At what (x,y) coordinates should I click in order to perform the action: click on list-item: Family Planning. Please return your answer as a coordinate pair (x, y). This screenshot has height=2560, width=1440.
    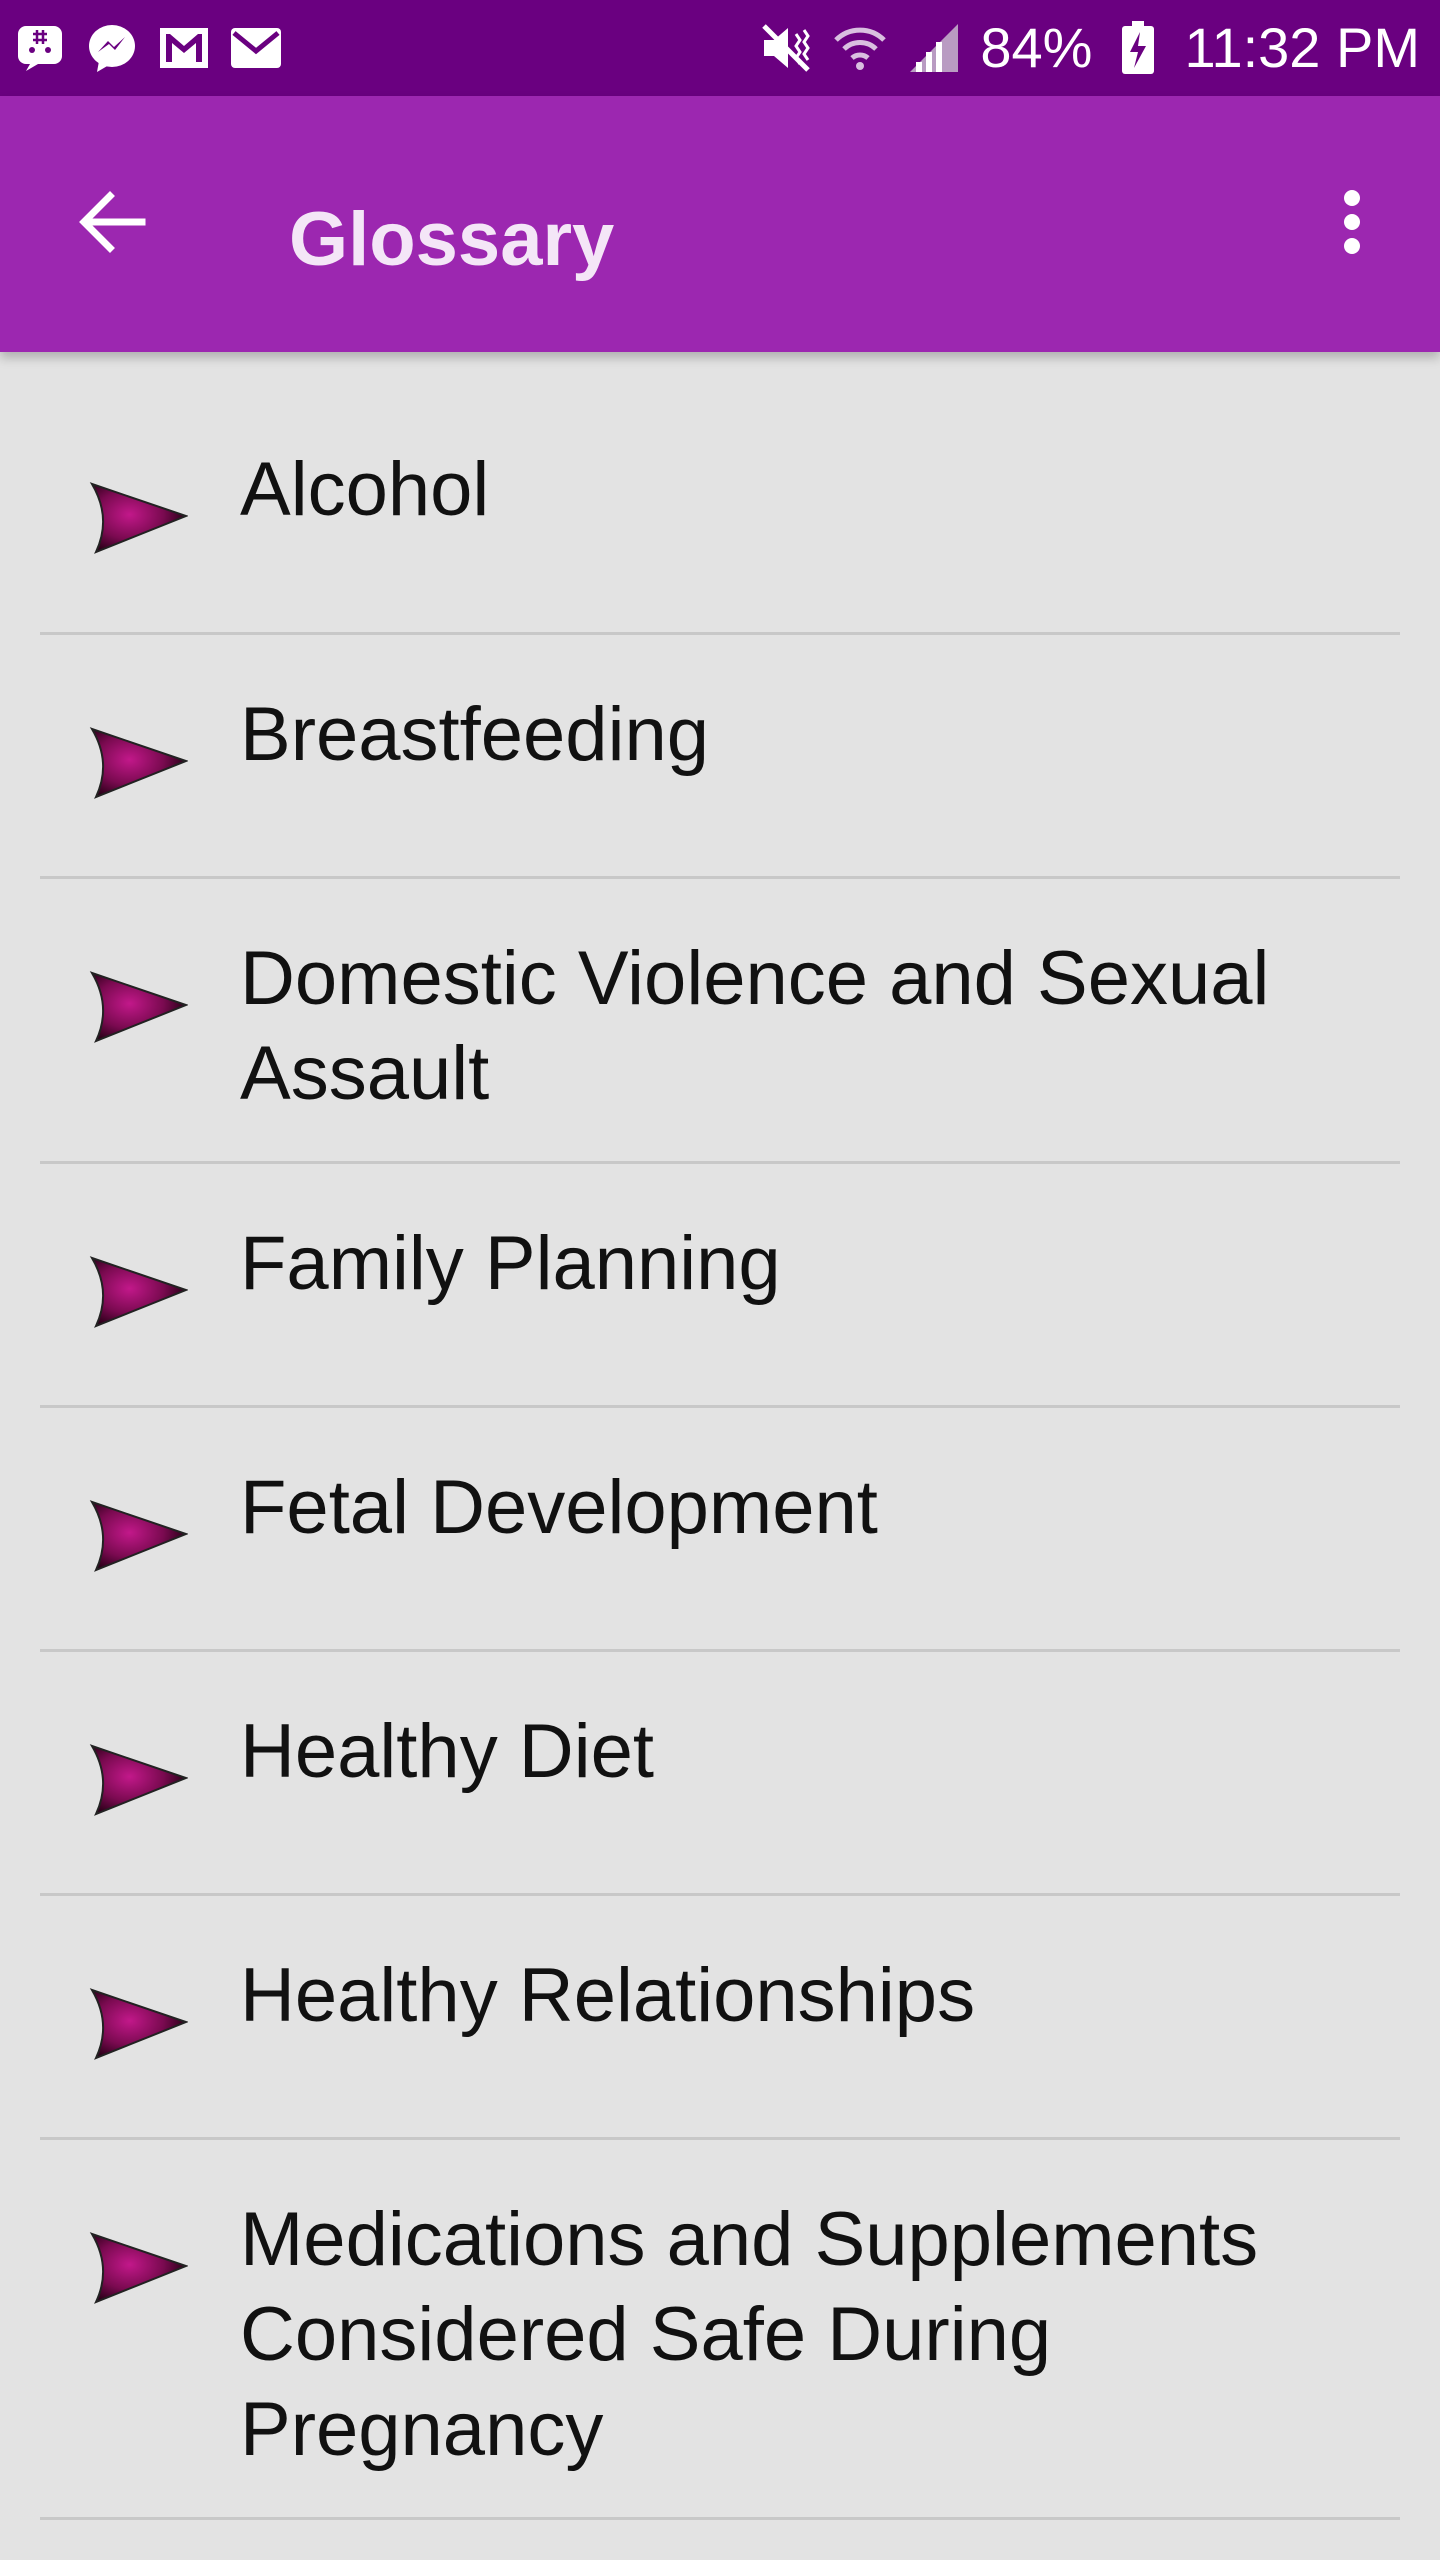
    Looking at the image, I should click on (720, 1286).